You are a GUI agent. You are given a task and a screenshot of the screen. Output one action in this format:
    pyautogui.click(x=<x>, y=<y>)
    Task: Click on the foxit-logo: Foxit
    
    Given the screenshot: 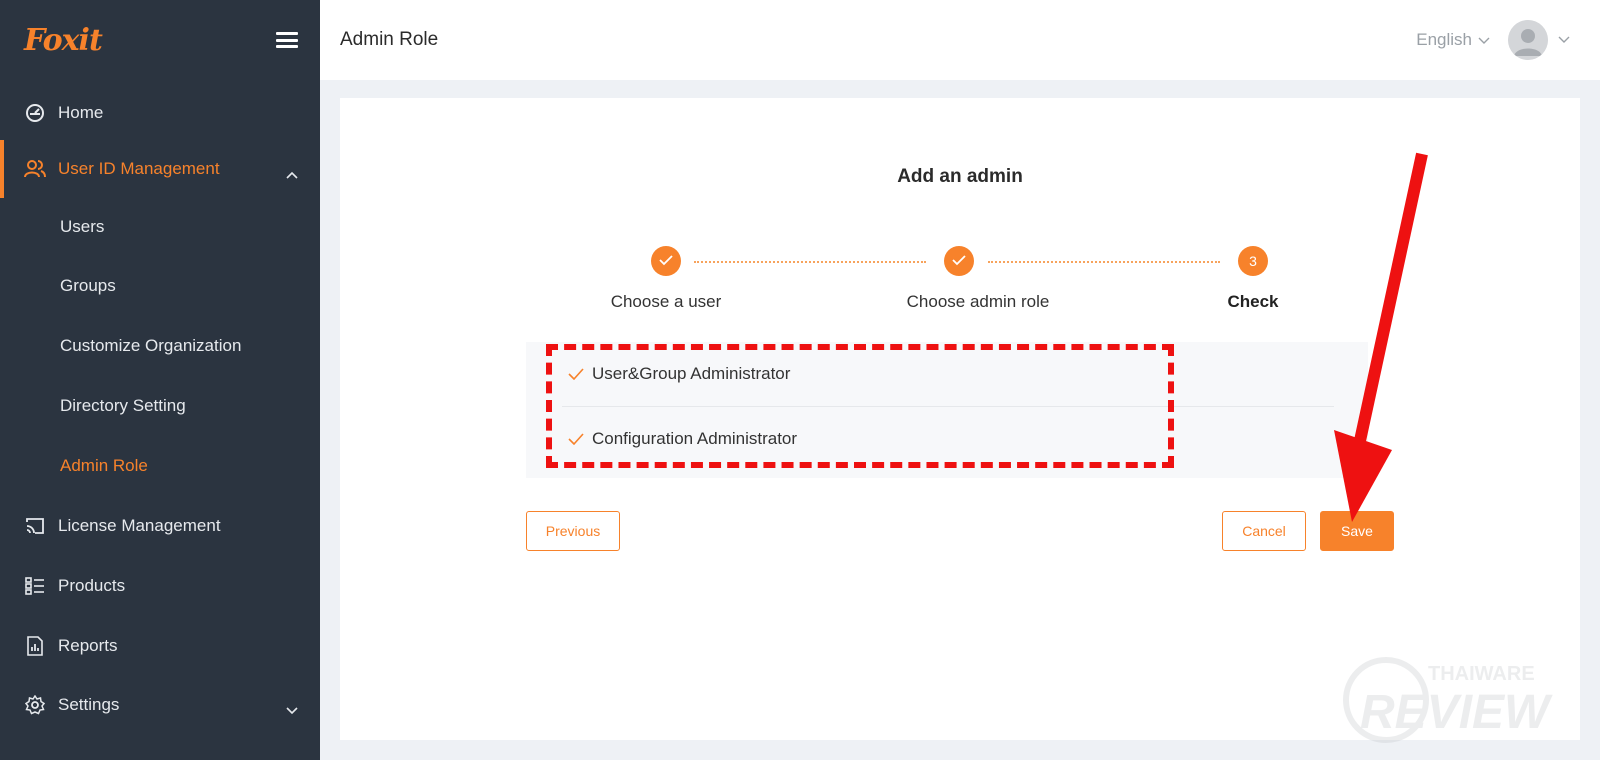 What is the action you would take?
    pyautogui.click(x=63, y=40)
    